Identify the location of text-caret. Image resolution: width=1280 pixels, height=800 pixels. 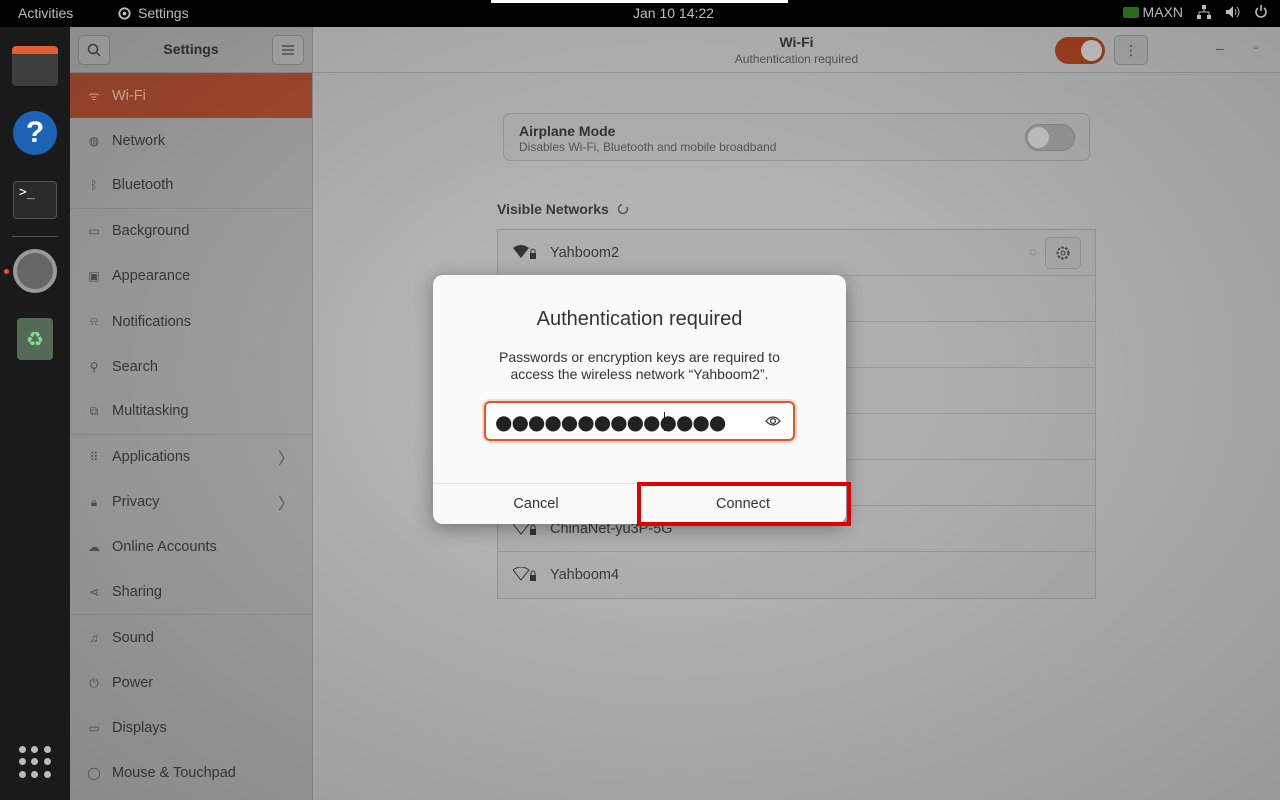
(664, 421).